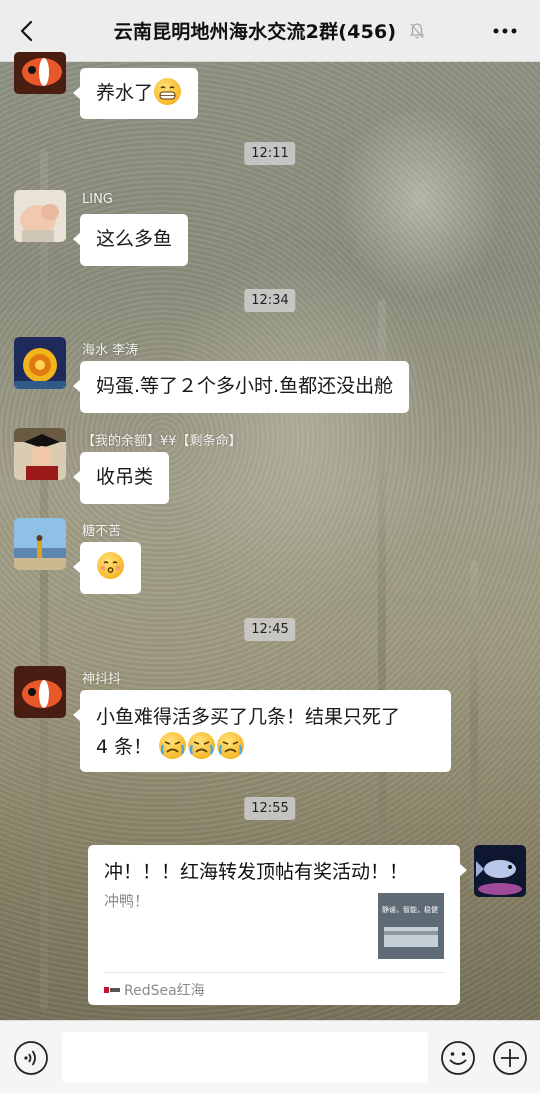  I want to click on chat-header: 云南昆明地州海水交流2群(456), so click(270, 31).